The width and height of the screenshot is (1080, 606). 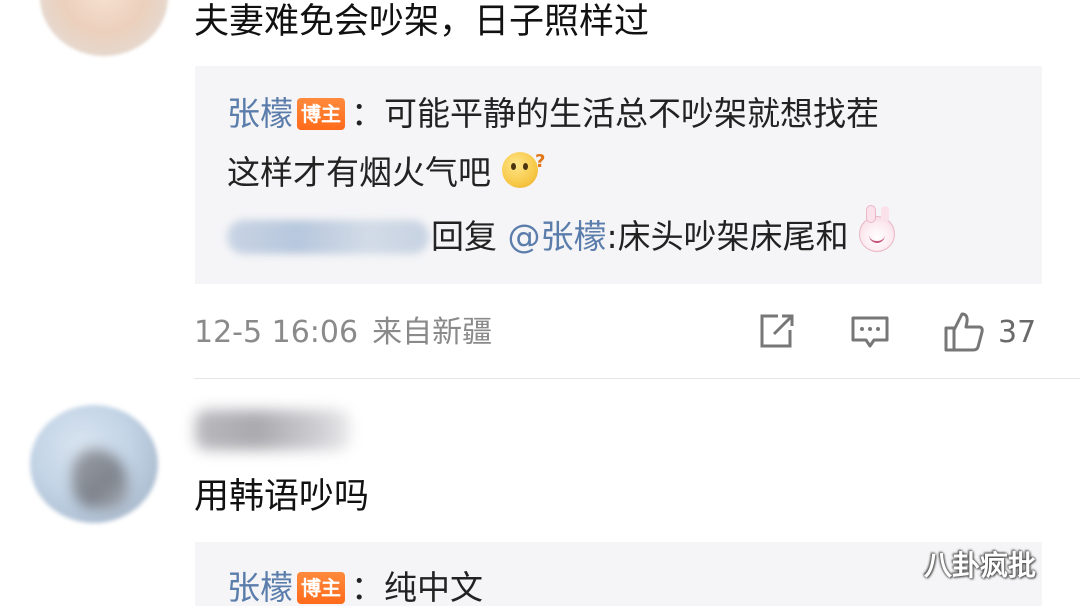 What do you see at coordinates (618, 574) in the screenshot?
I see `reply-box: 张檬 博主 ：纯中文` at bounding box center [618, 574].